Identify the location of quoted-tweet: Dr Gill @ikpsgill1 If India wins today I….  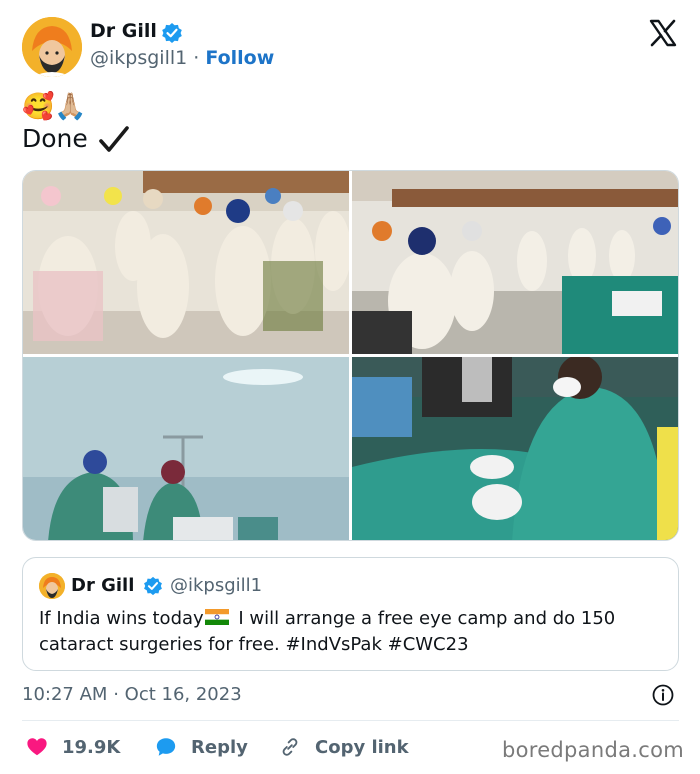
(350, 614).